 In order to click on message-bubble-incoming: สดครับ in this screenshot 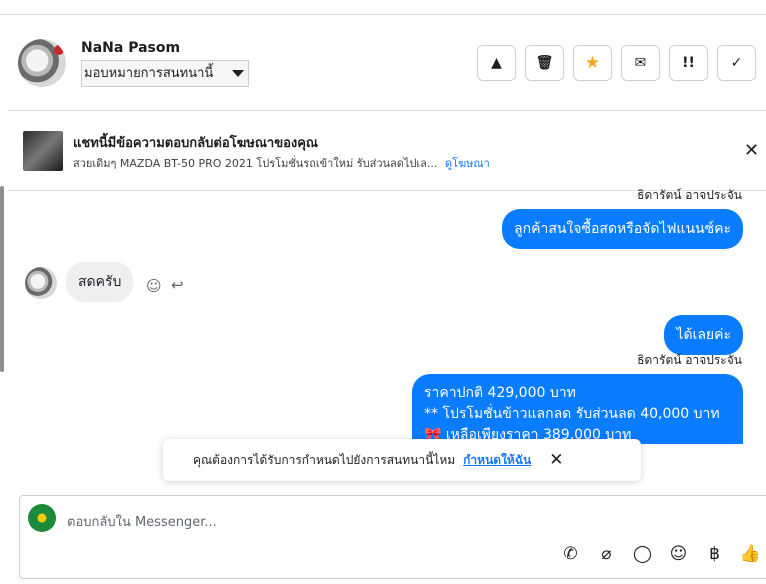, I will do `click(100, 282)`.